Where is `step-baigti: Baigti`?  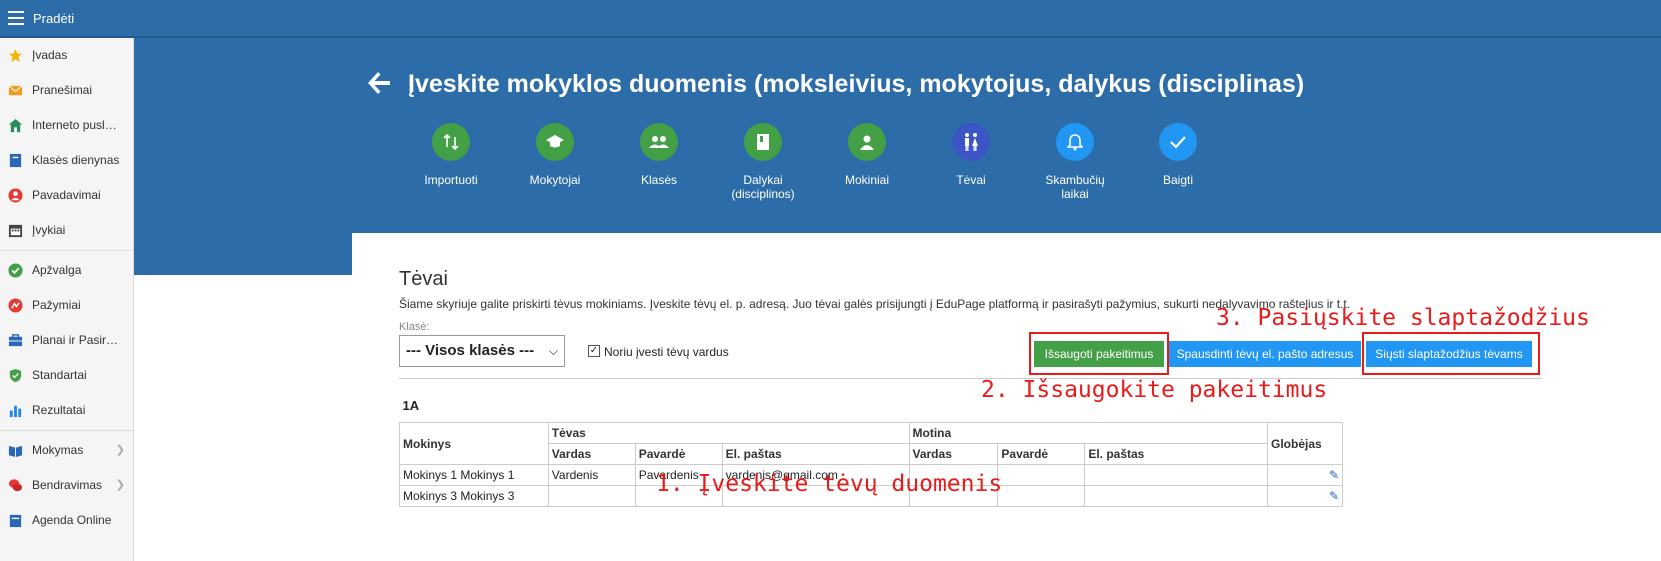 step-baigti: Baigti is located at coordinates (1178, 155).